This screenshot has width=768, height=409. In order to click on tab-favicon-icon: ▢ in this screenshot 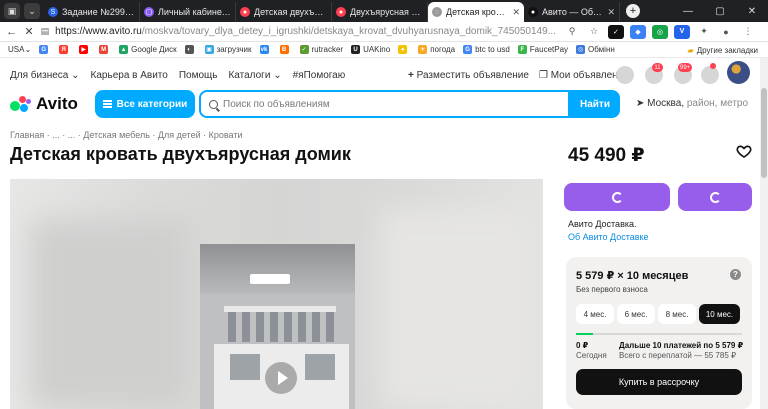, I will do `click(149, 12)`.